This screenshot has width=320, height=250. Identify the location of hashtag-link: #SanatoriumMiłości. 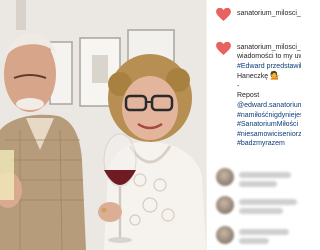
(269, 125).